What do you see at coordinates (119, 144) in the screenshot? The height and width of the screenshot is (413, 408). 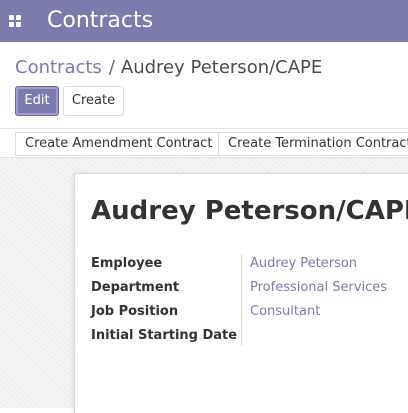 I see `create-amendment-contract-button: Create Amendment Contract` at bounding box center [119, 144].